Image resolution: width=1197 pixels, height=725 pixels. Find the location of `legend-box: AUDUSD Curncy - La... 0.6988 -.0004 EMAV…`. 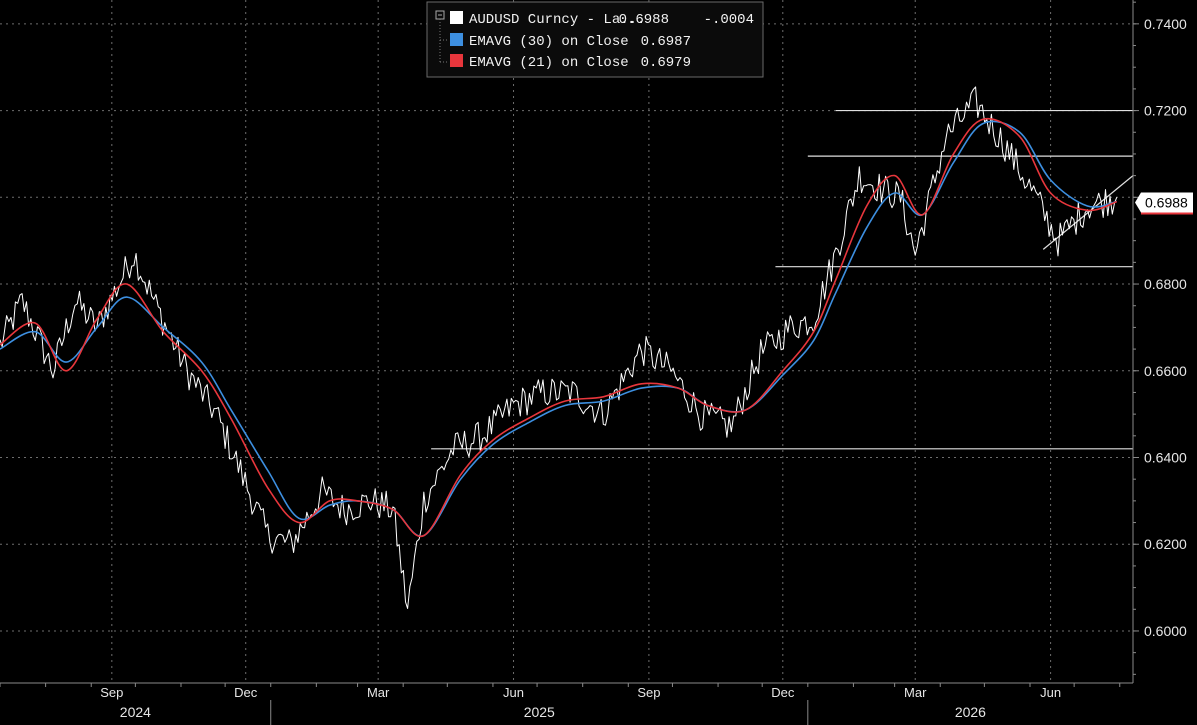

legend-box: AUDUSD Curncy - La... 0.6988 -.0004 EMAV… is located at coordinates (595, 39).